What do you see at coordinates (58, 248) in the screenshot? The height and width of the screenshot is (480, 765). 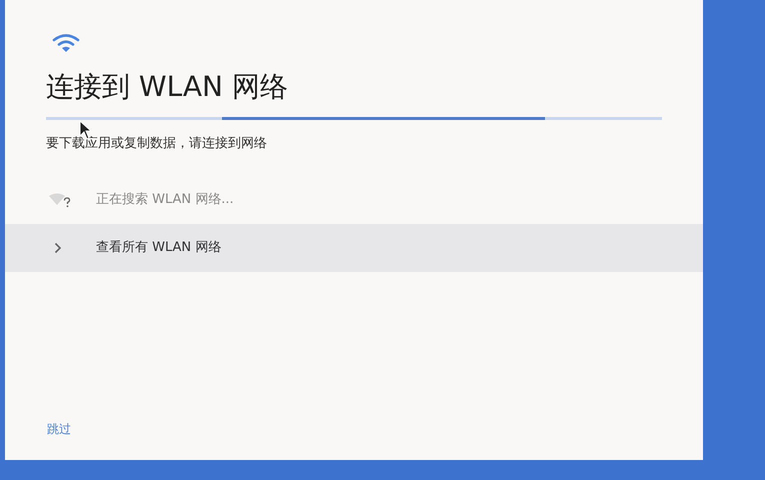 I see `chevron-right-icon` at bounding box center [58, 248].